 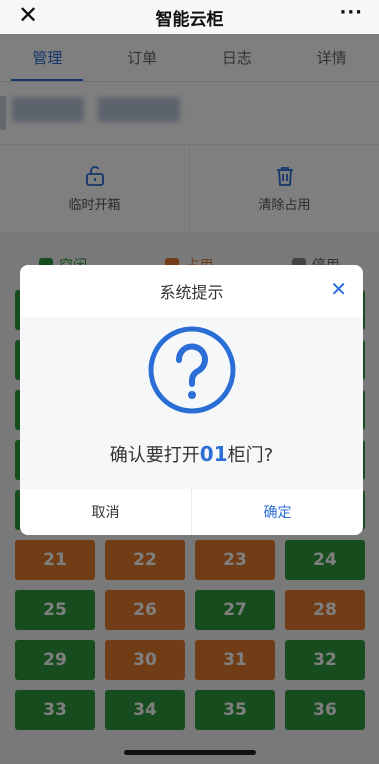 I want to click on app-title: 智能云柜, so click(x=189, y=19).